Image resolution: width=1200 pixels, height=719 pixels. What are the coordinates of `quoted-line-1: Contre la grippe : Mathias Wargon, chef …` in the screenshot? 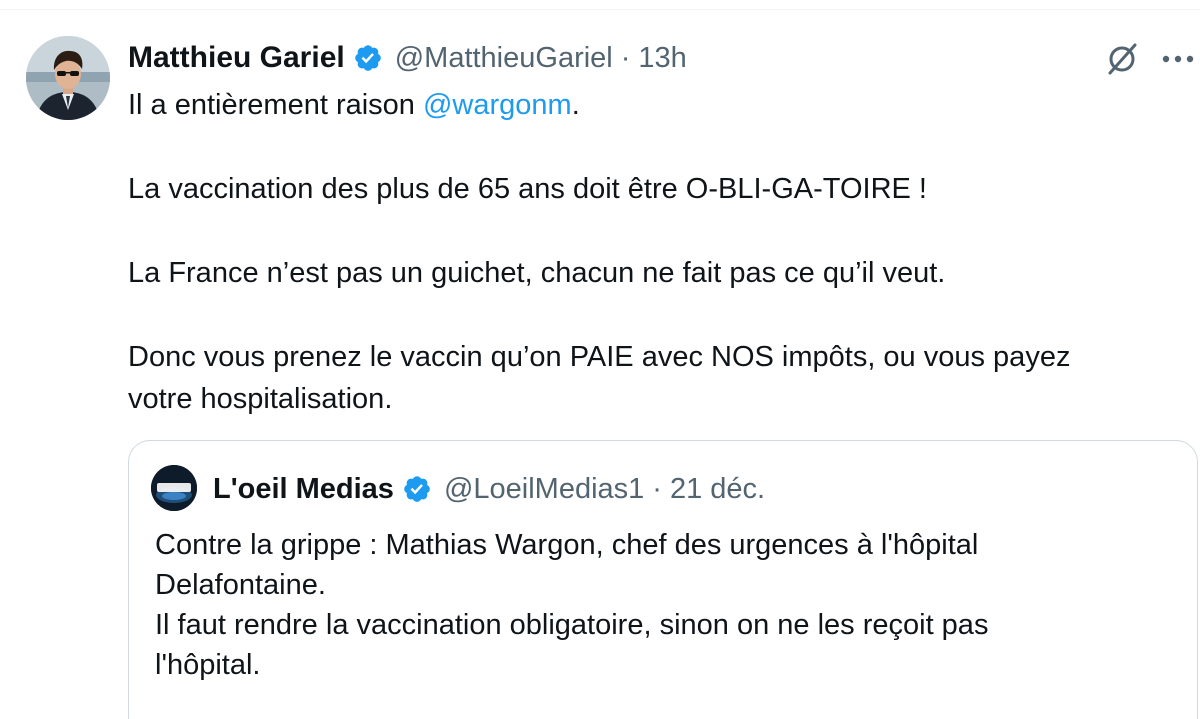 It's located at (567, 545).